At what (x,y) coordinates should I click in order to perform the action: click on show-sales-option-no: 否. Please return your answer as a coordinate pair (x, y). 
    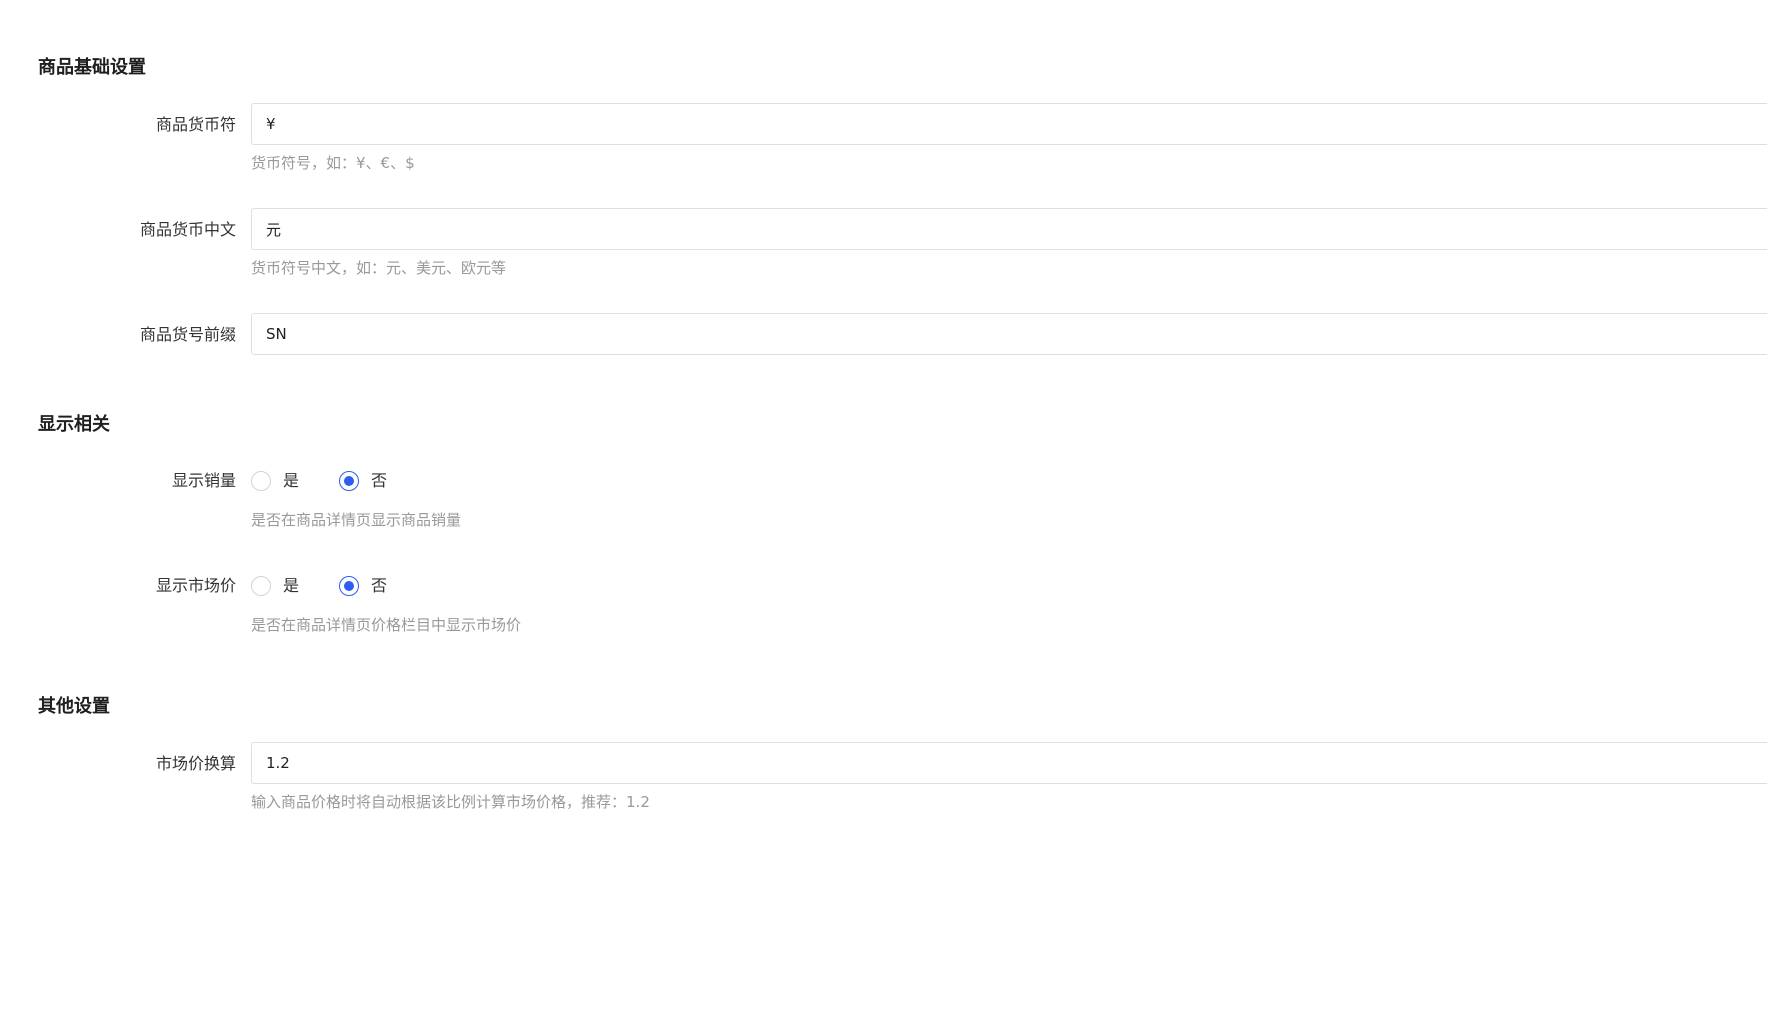
    Looking at the image, I should click on (363, 481).